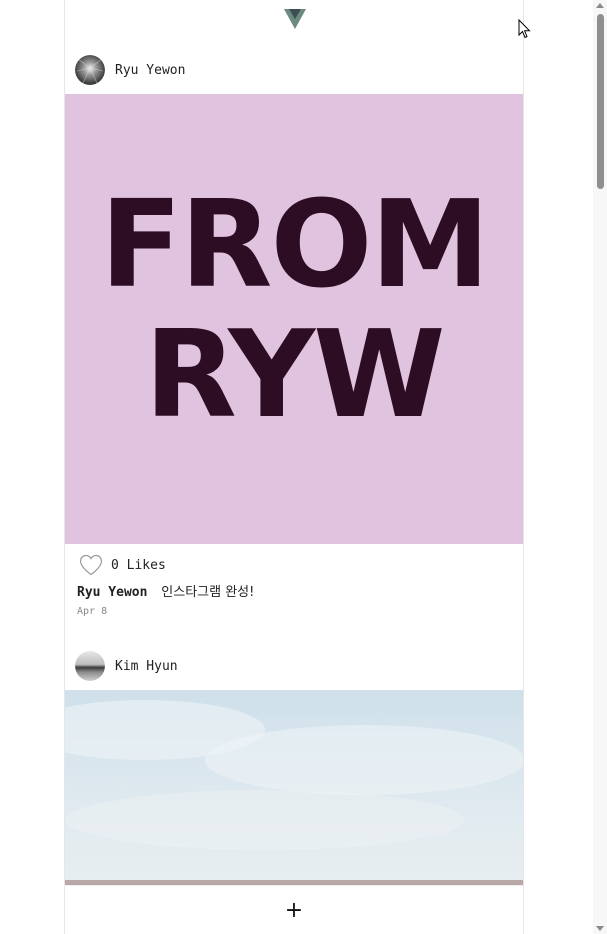 This screenshot has width=607, height=934. I want to click on bottom-nav-bar: +, so click(294, 909).